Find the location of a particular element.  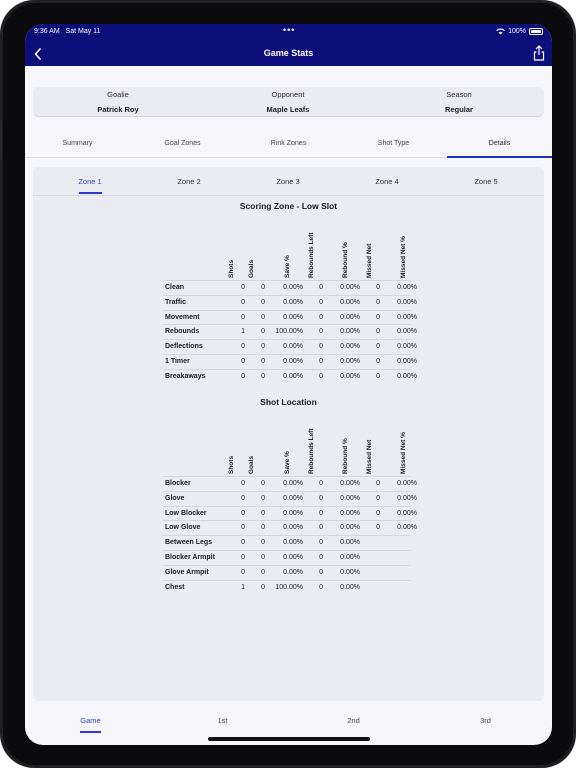

status-bar: 9:36 AM Sat May 11 ••• 100% is located at coordinates (288, 34).